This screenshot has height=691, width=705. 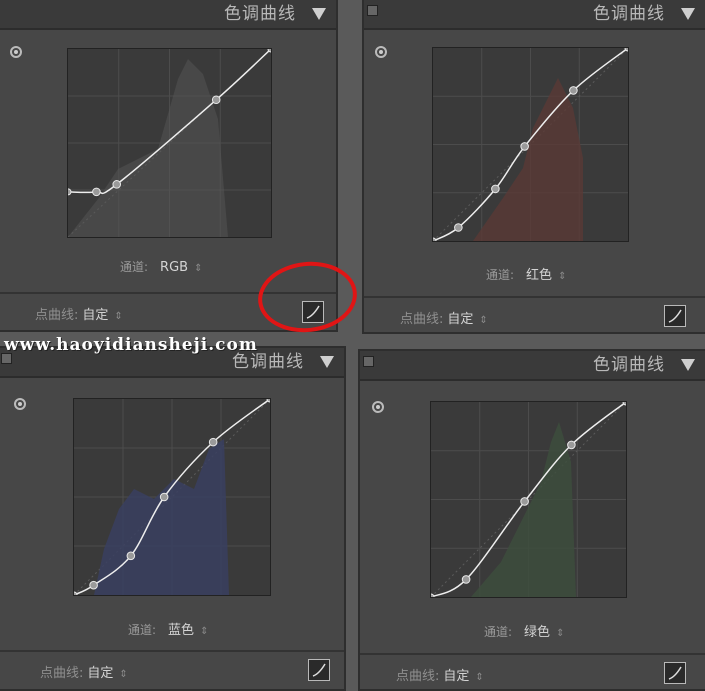 What do you see at coordinates (537, 632) in the screenshot?
I see `channel-value: 绿色` at bounding box center [537, 632].